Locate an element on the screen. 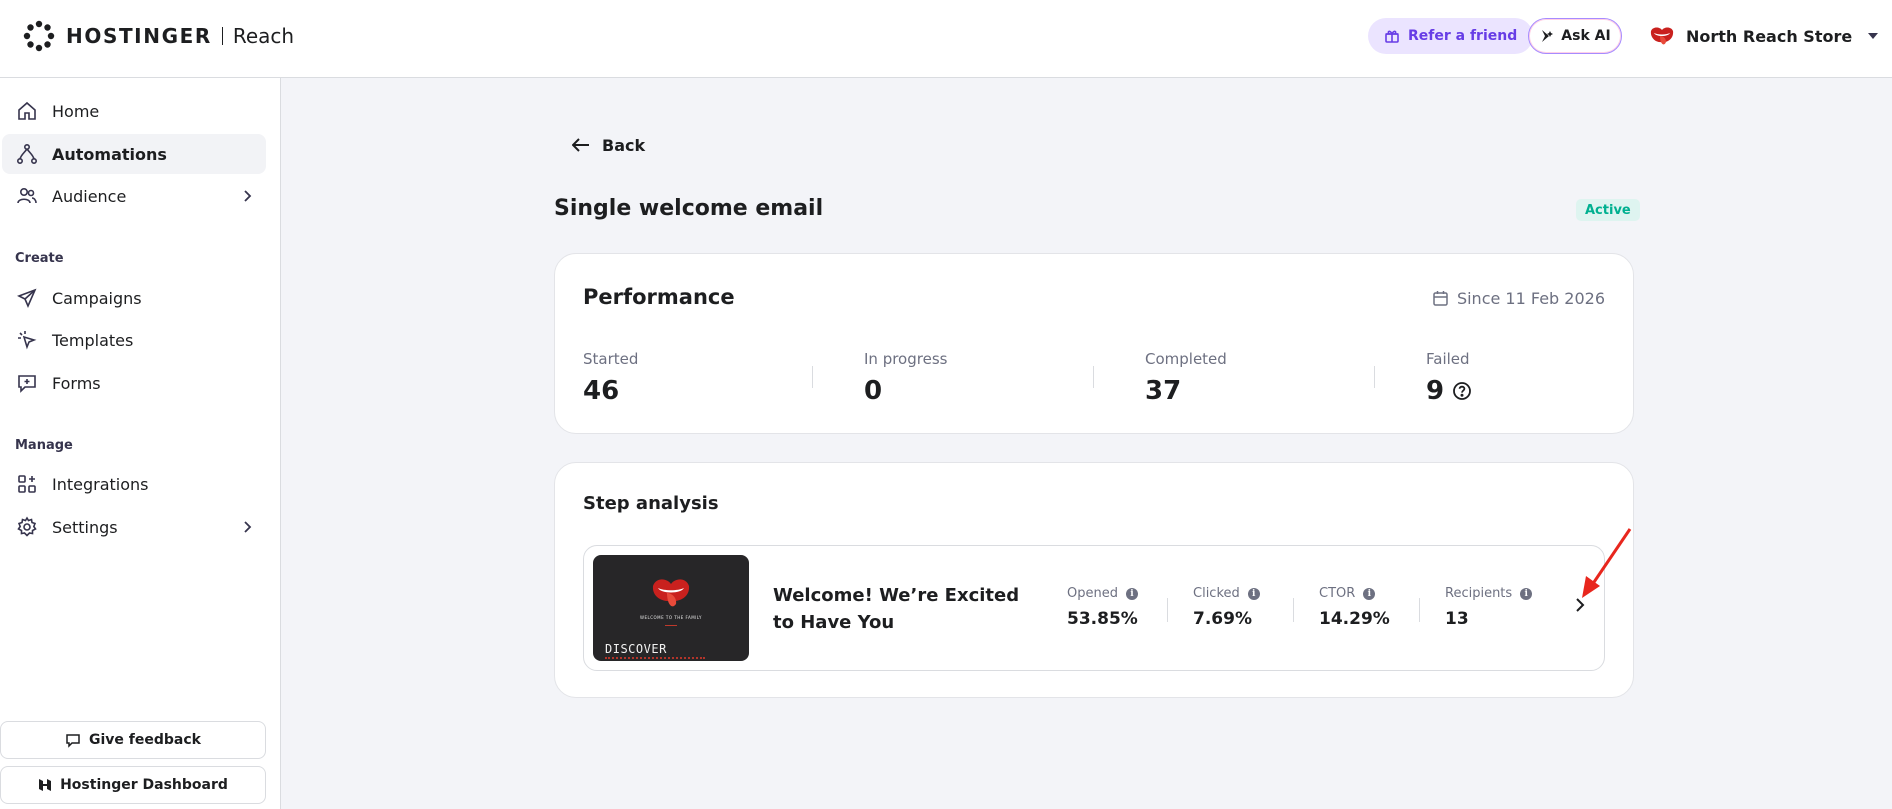  metric-label: CTOR is located at coordinates (1337, 593).